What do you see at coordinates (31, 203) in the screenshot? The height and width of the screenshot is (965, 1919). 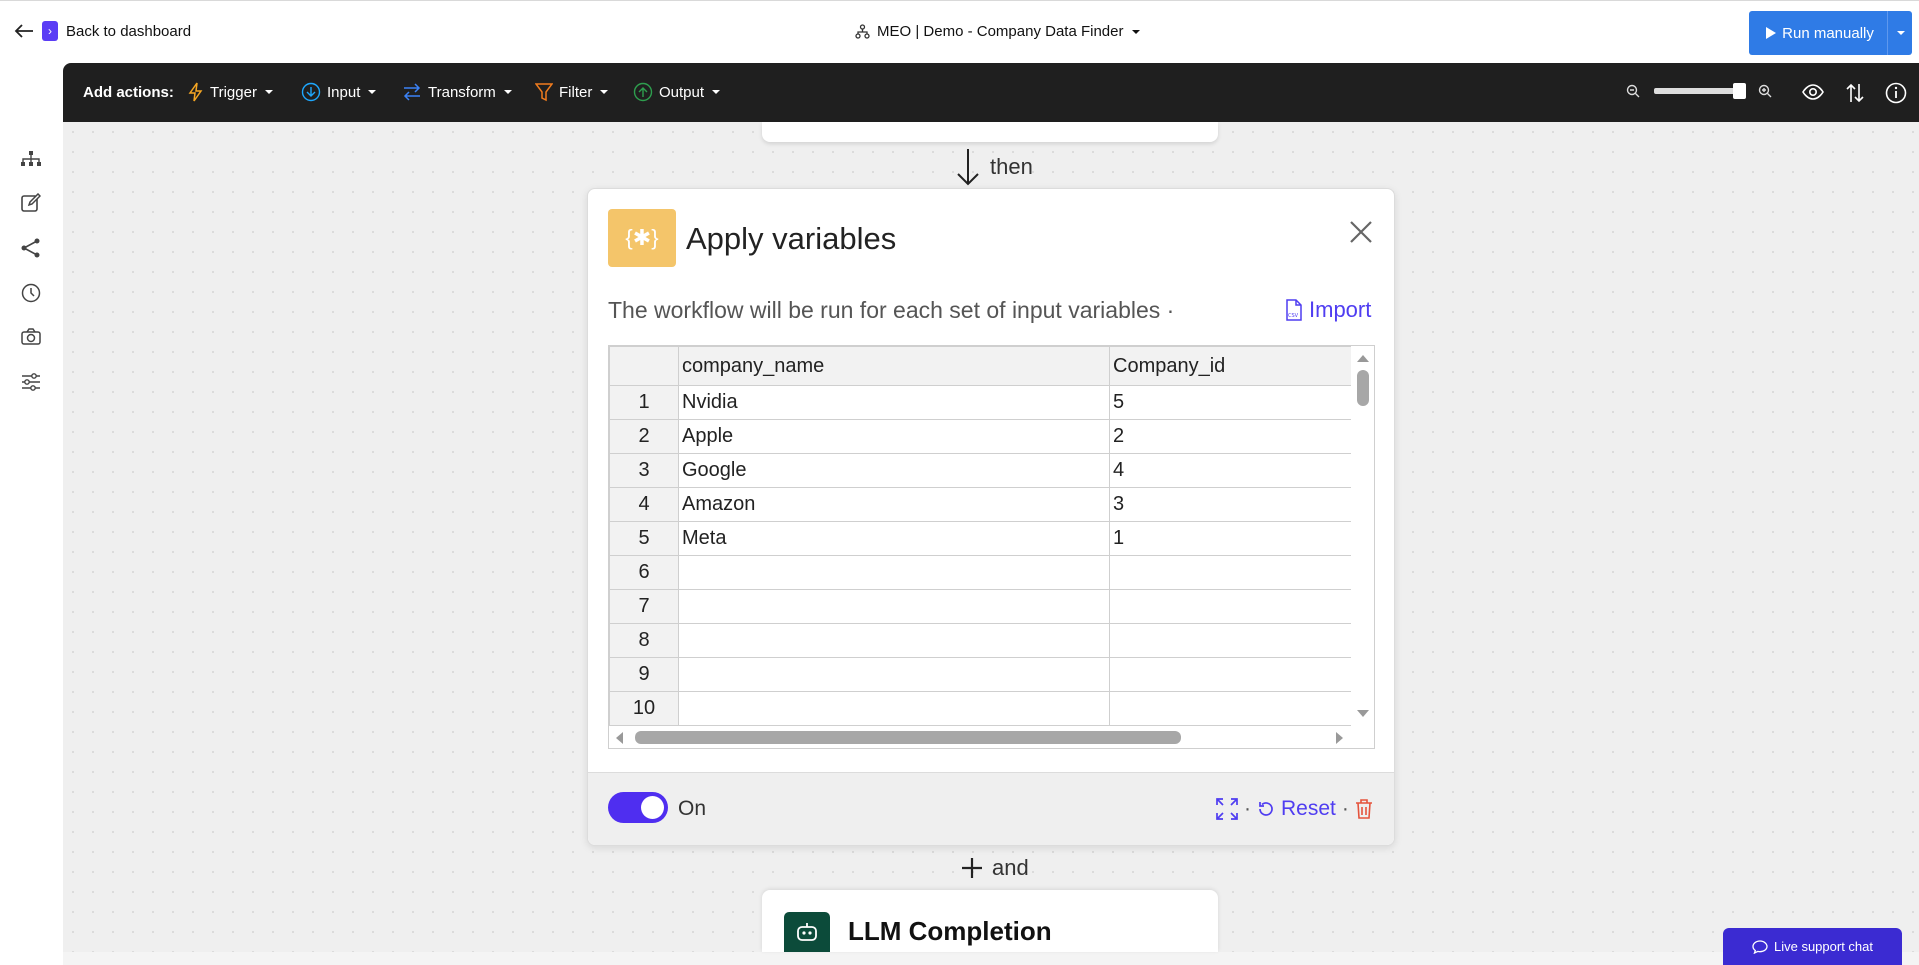 I see `edit-icon` at bounding box center [31, 203].